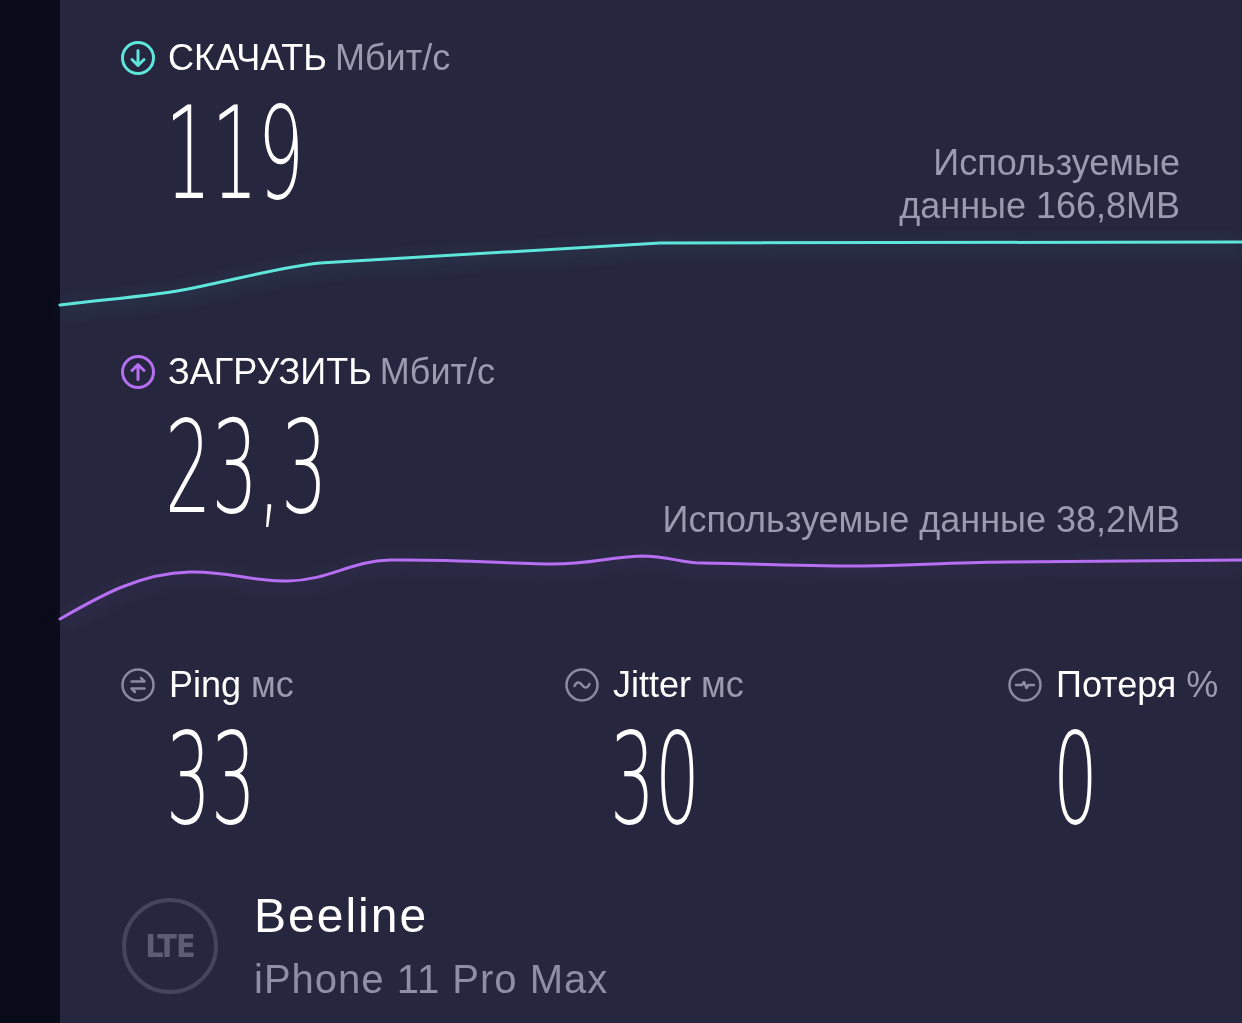 The height and width of the screenshot is (1023, 1242). I want to click on metric-label: Потеря, so click(1116, 685).